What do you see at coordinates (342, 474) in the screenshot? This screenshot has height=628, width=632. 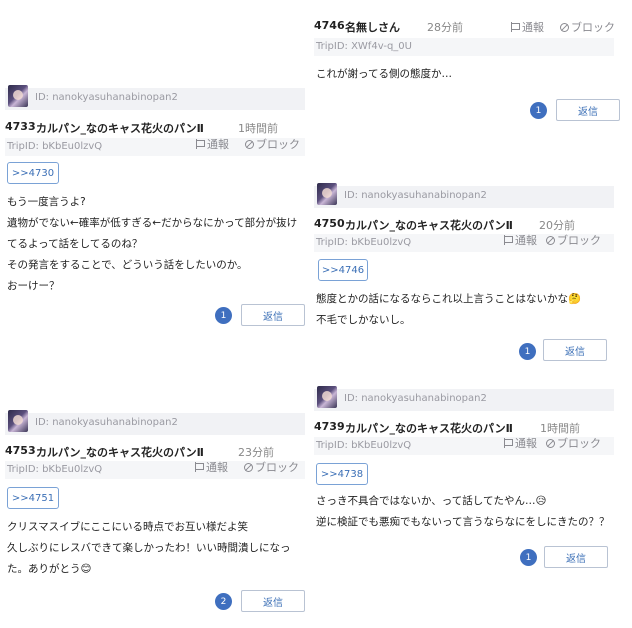 I see `anchor-link: >>4738` at bounding box center [342, 474].